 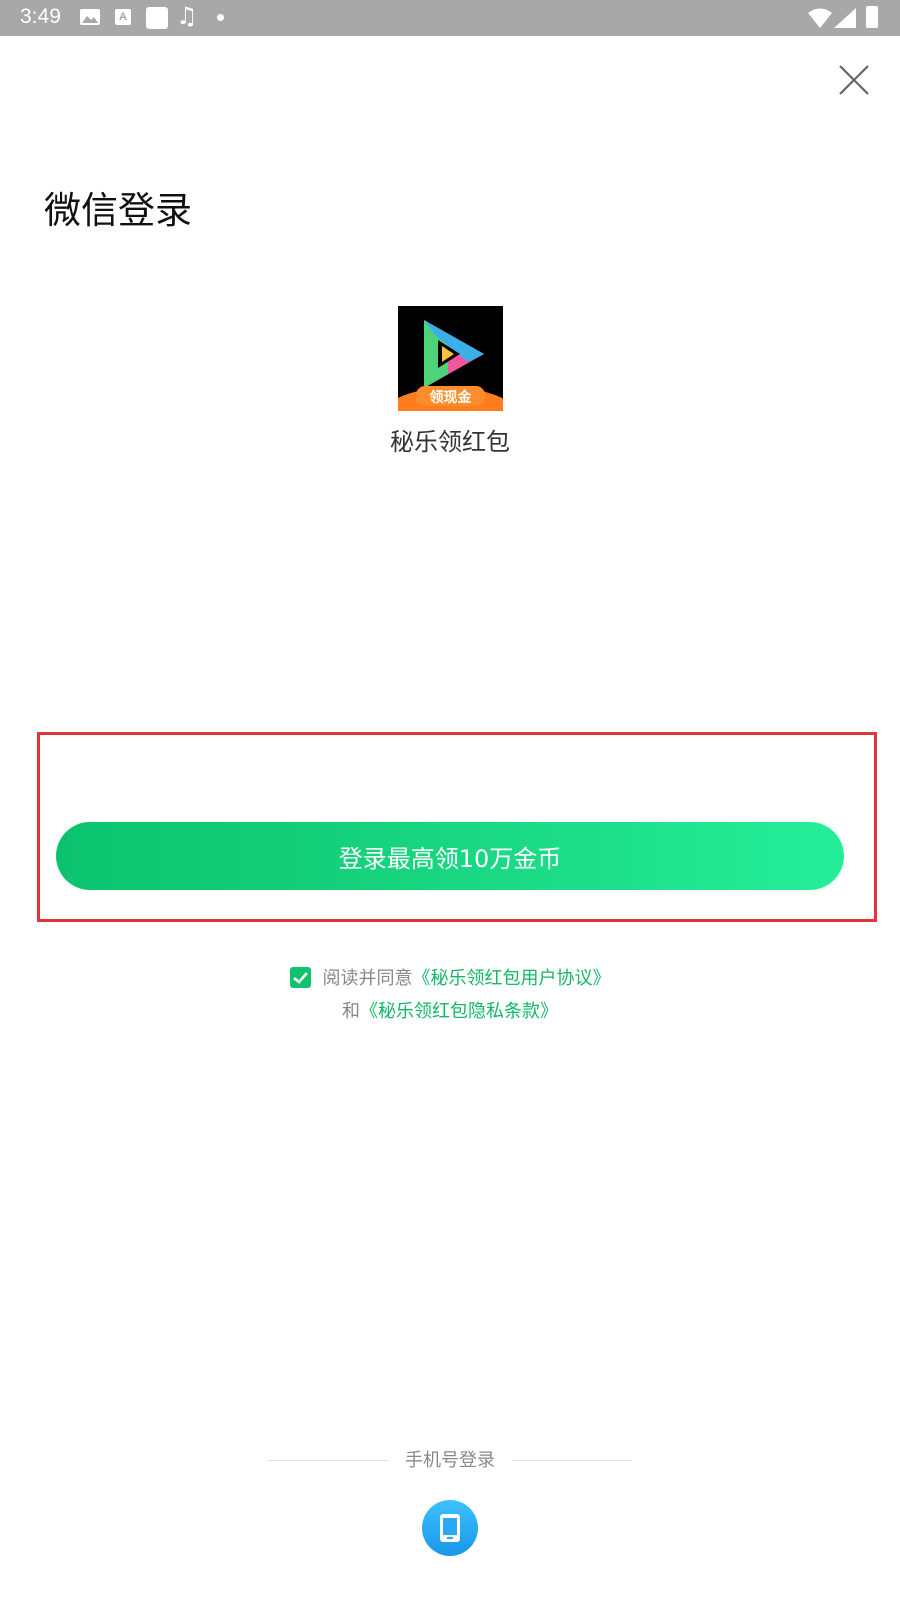 I want to click on phone-icon, so click(x=450, y=1528).